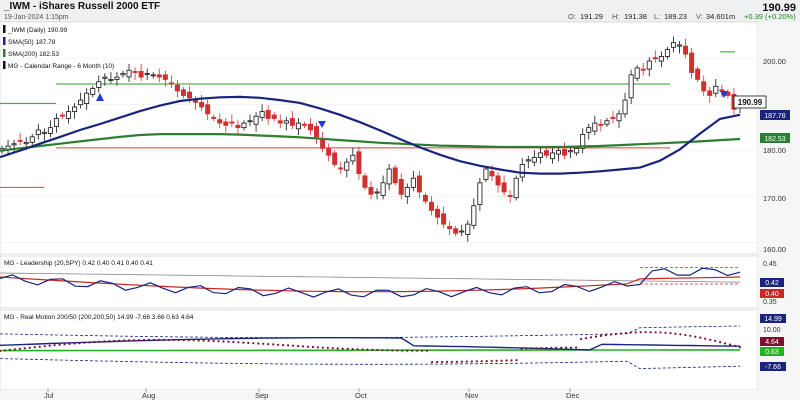 The width and height of the screenshot is (800, 400). I want to click on sma200-tag: 182.53, so click(775, 139).